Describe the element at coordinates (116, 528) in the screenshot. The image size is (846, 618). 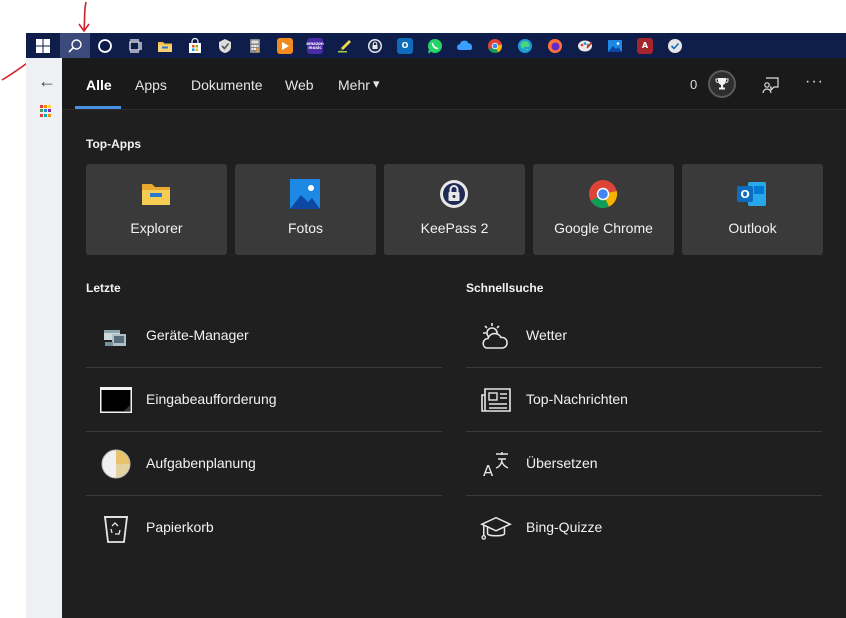
I see `recycle-bin-icon` at that location.